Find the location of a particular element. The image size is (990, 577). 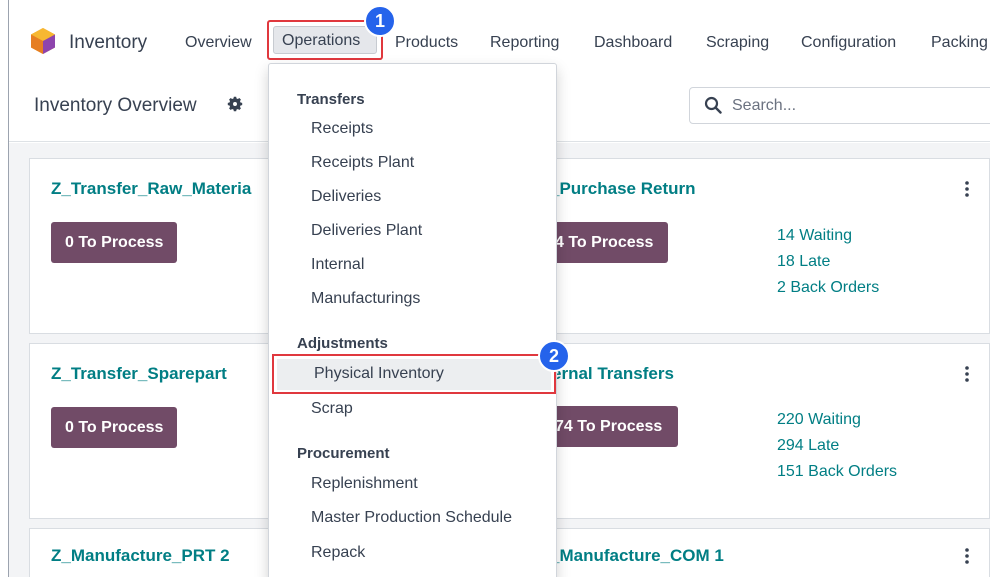

to-process-button: 4 To Process is located at coordinates (604, 242).